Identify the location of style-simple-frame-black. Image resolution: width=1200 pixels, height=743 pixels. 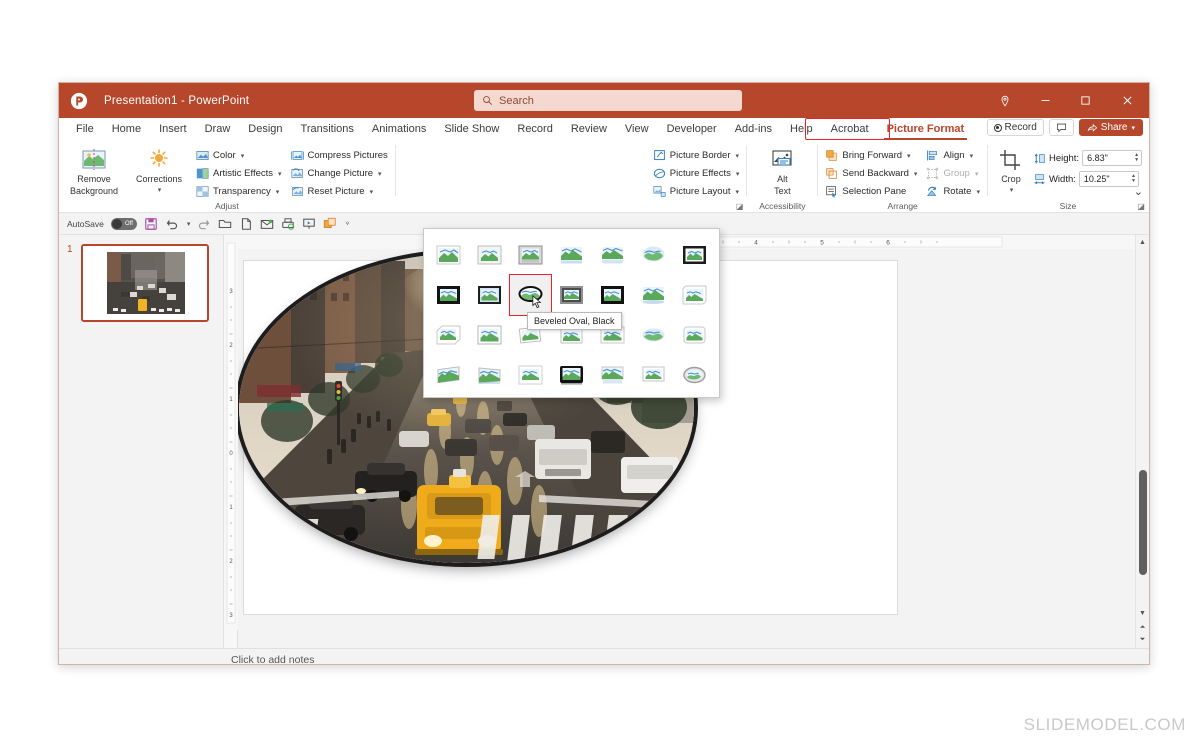
(489, 335).